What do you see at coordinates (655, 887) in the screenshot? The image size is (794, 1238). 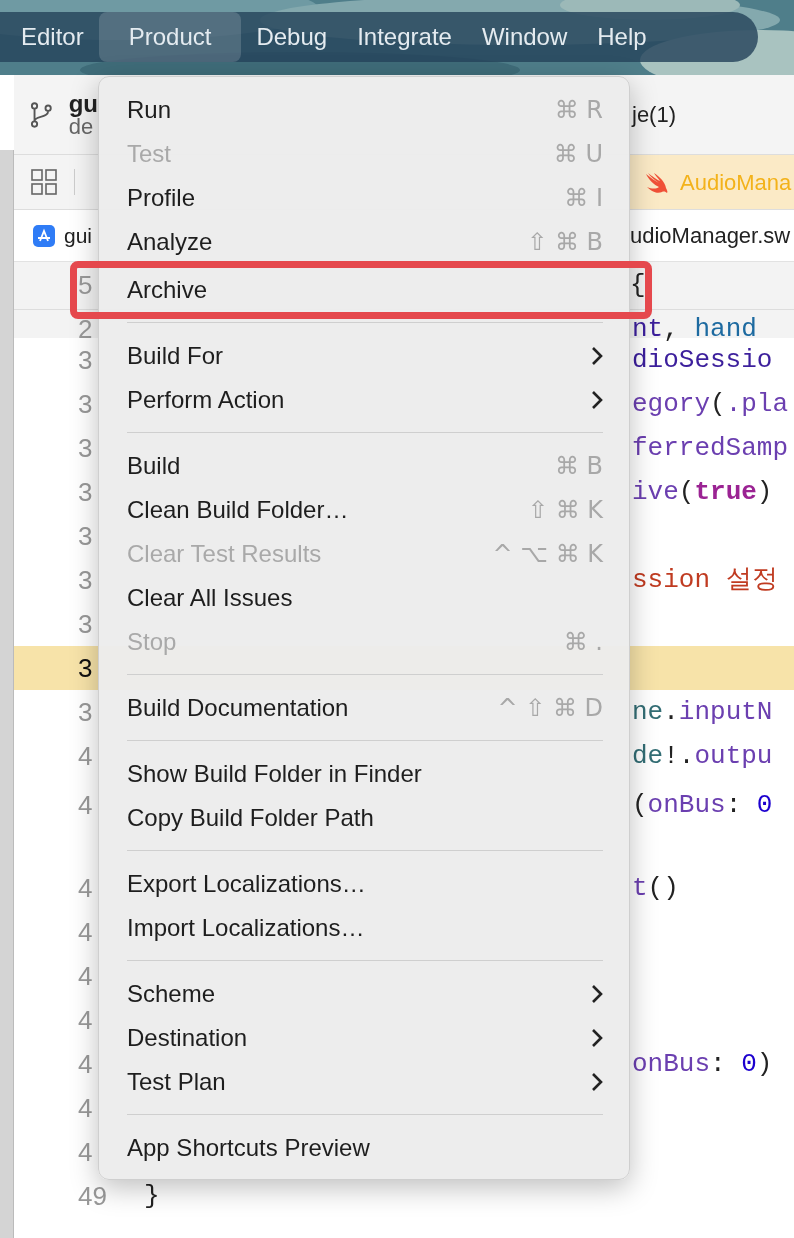 I see `code-text: t()` at bounding box center [655, 887].